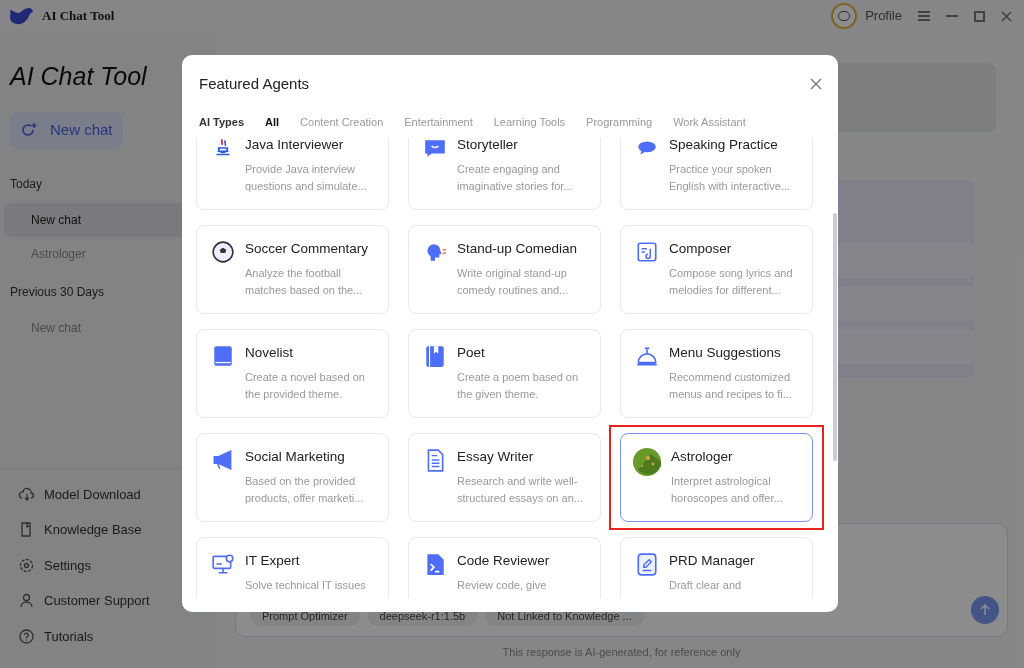 Image resolution: width=1024 pixels, height=668 pixels. Describe the element at coordinates (255, 84) in the screenshot. I see `dialog-title: Featured Agents` at that location.